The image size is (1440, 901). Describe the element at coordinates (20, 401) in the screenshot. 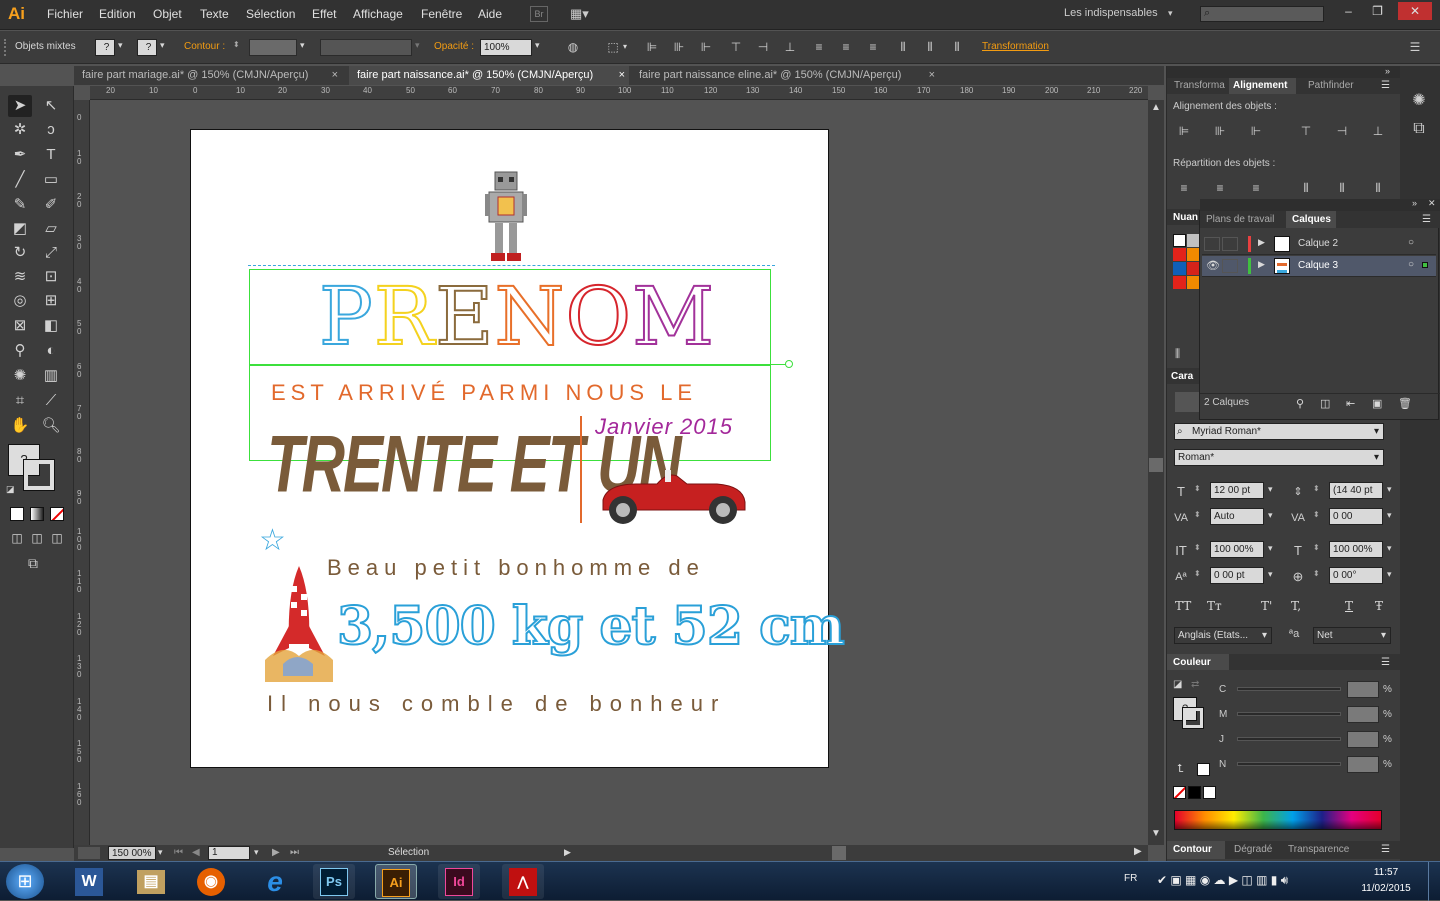

I see `artboard-tool-icon: ⌗` at that location.